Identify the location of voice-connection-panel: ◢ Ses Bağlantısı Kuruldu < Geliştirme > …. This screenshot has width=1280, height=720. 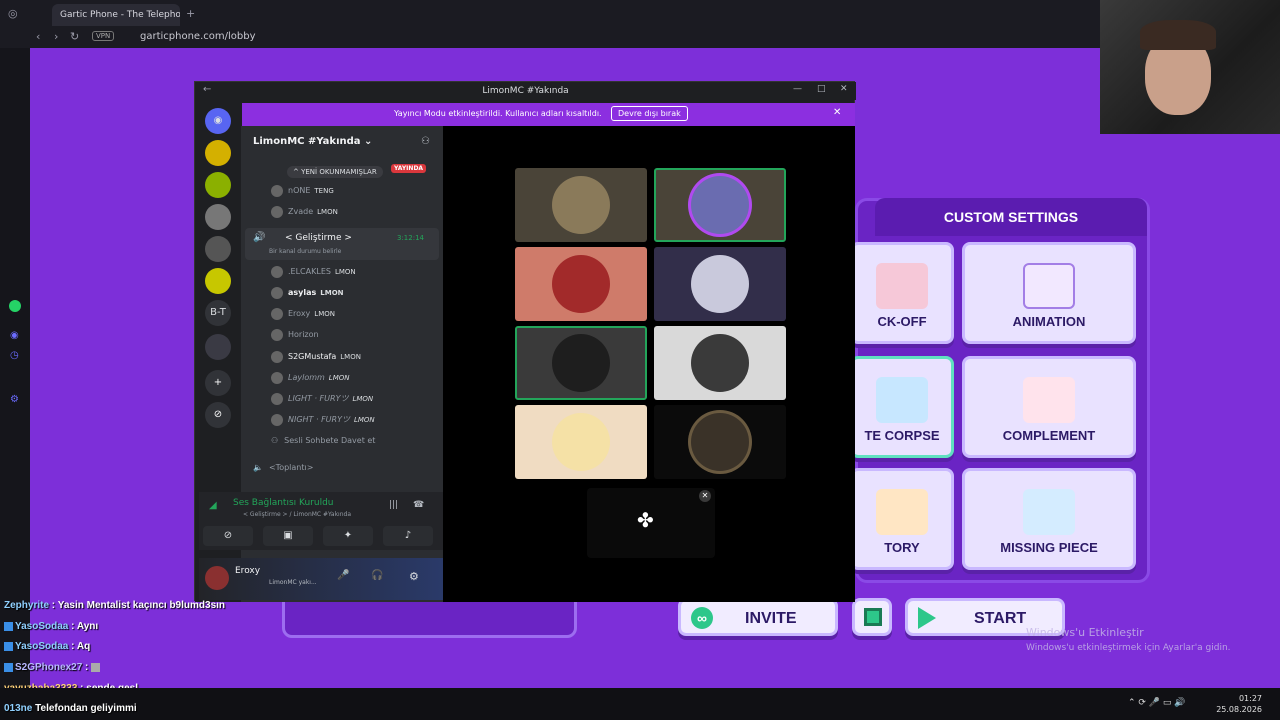
(322, 521).